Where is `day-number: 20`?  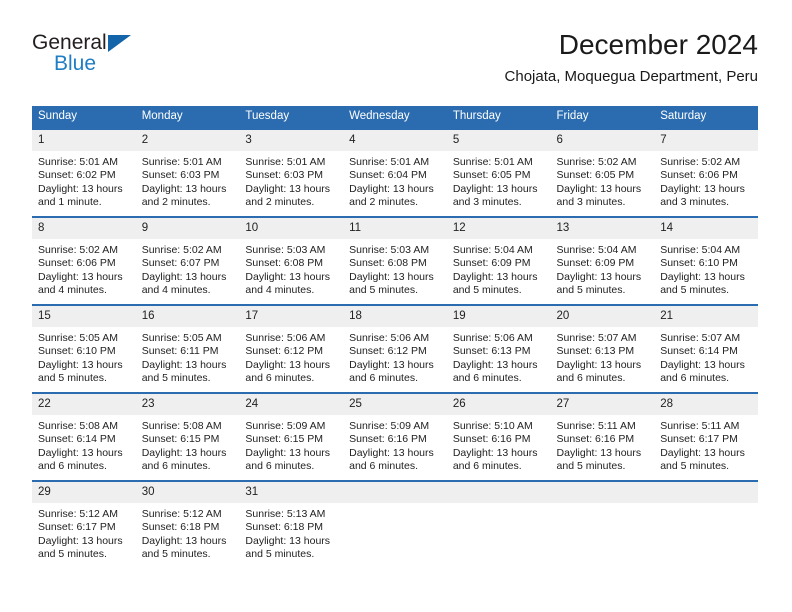
day-number: 20 is located at coordinates (602, 316).